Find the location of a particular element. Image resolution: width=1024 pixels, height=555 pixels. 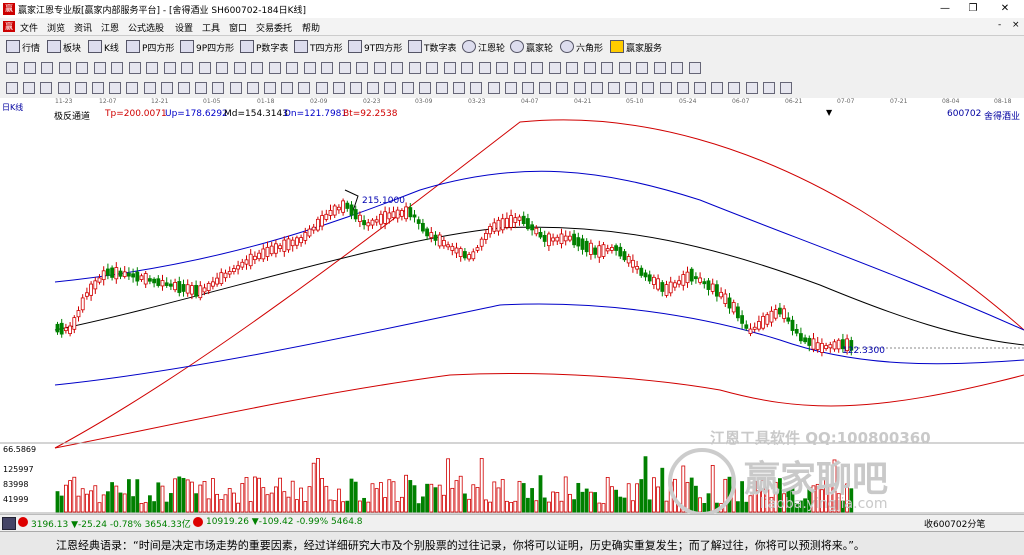

menu-window: 窗口 is located at coordinates (238, 27).